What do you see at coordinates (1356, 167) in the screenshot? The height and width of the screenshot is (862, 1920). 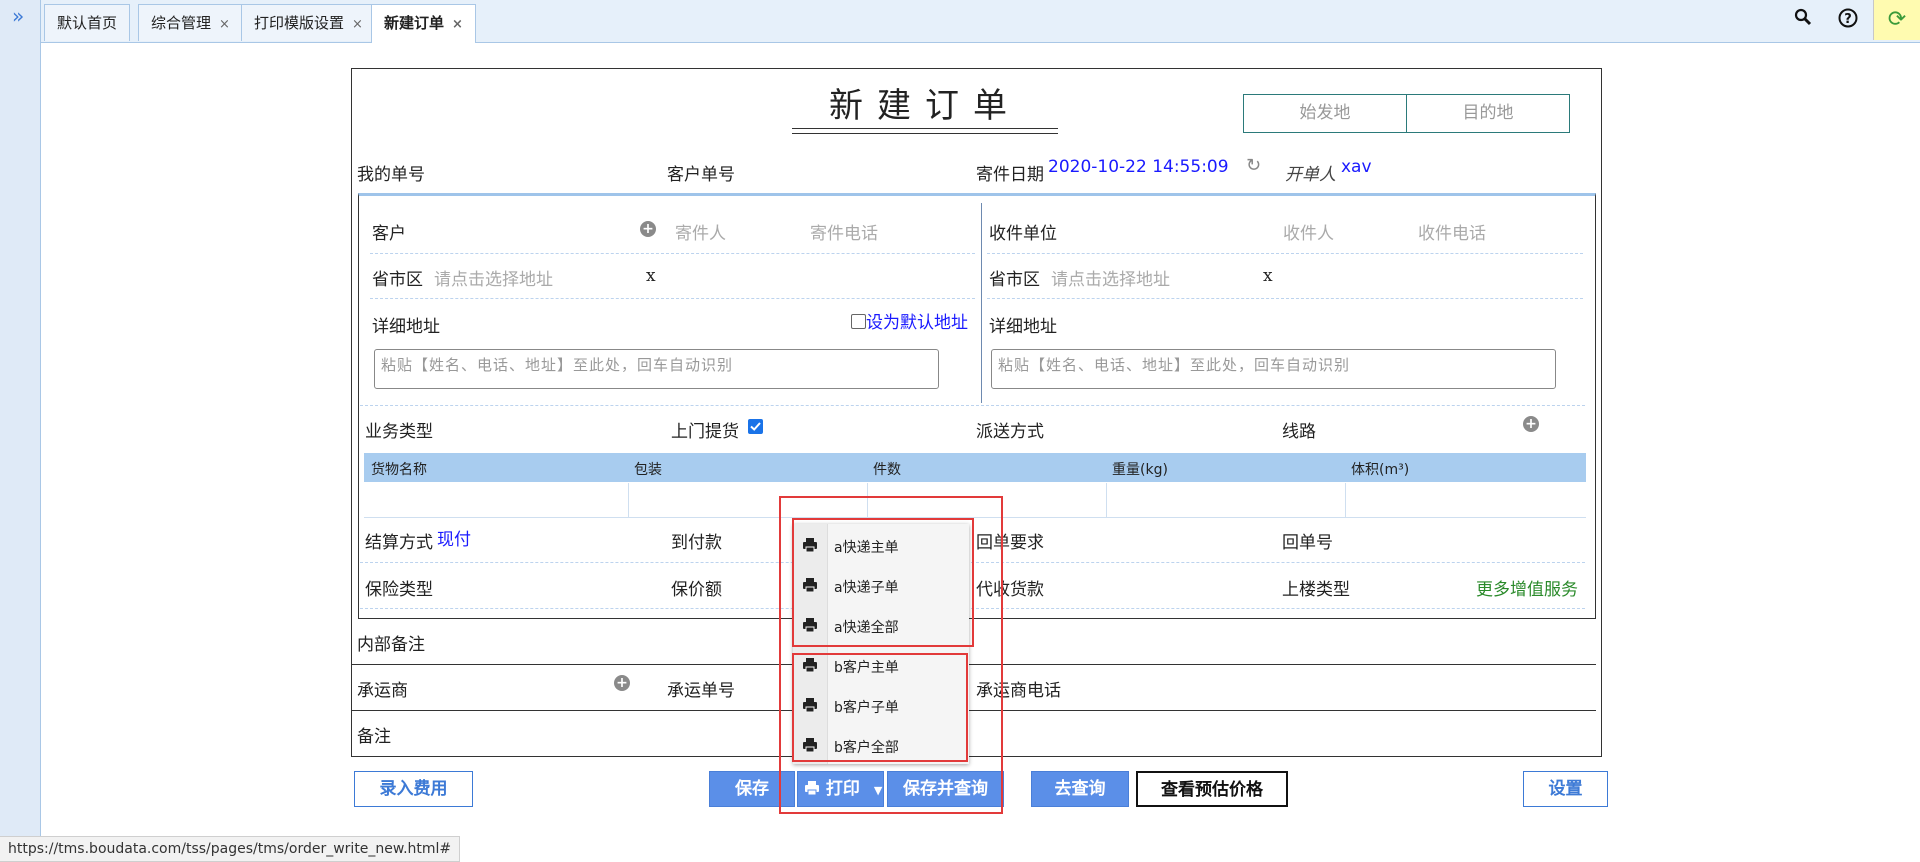 I see `creator-value: xav` at bounding box center [1356, 167].